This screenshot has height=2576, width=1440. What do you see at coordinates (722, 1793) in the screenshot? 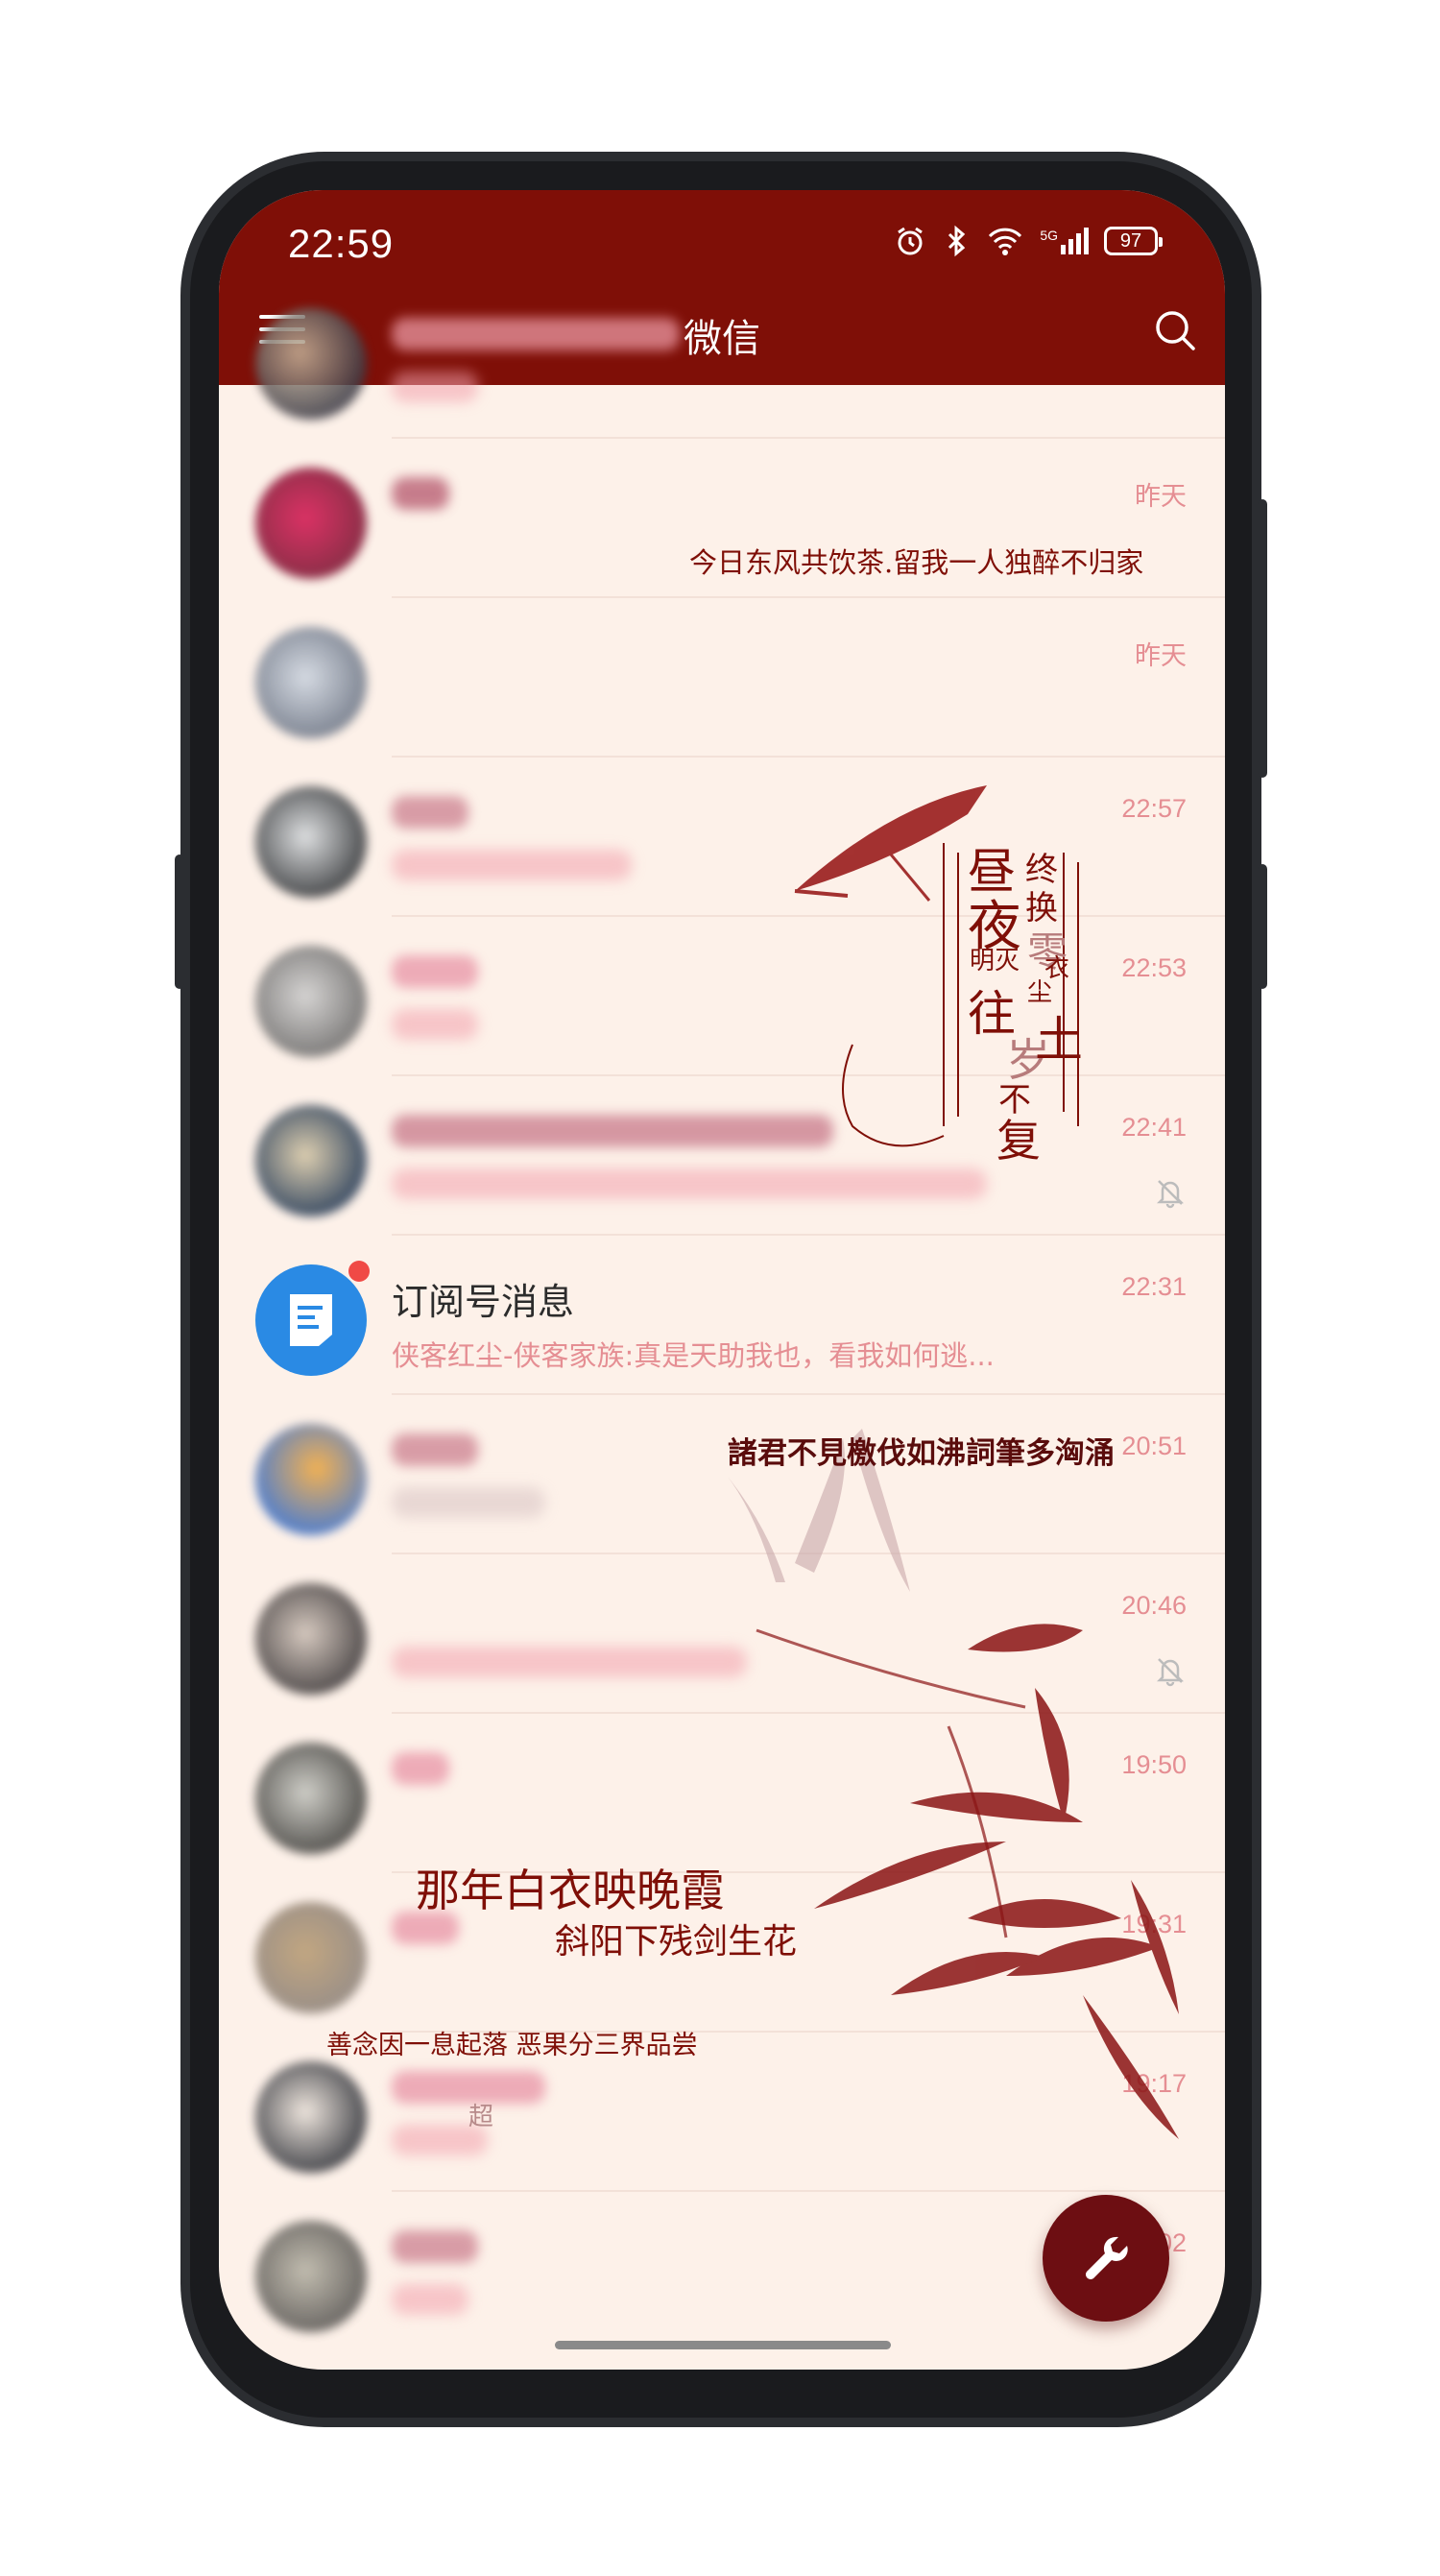
I see `chat-row: 19:50` at bounding box center [722, 1793].